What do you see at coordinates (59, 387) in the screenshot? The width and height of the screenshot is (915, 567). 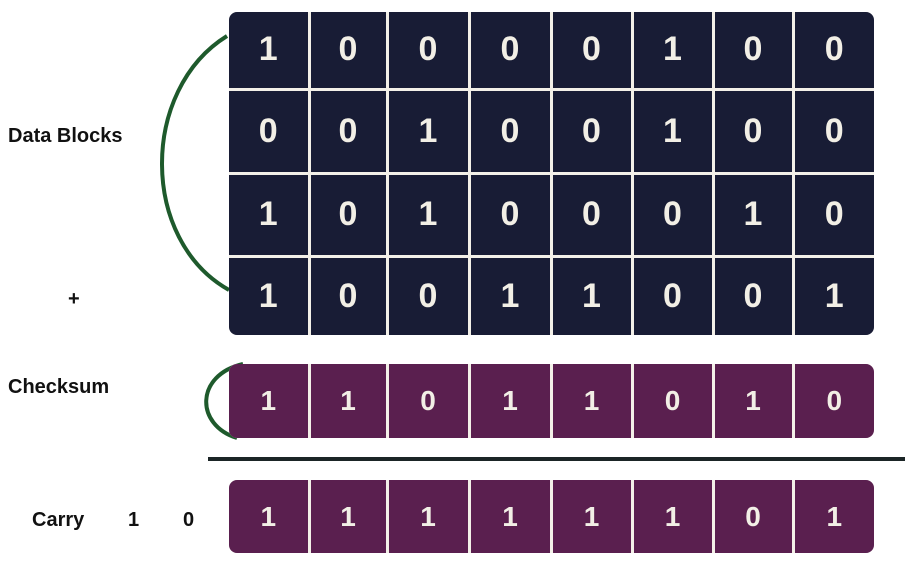 I see `checksum-label: Checksum` at bounding box center [59, 387].